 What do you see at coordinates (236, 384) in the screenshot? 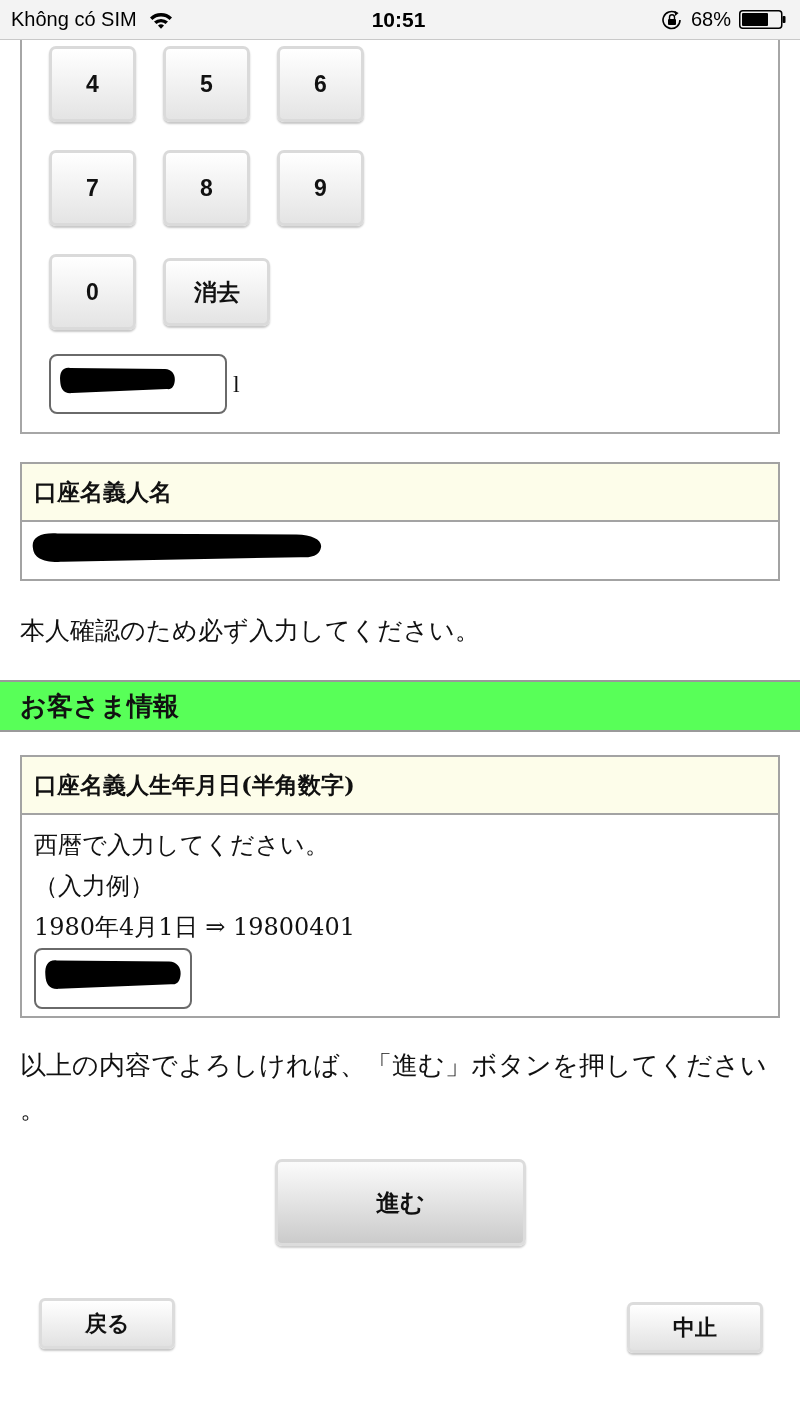
I see `field-suffix: l` at bounding box center [236, 384].